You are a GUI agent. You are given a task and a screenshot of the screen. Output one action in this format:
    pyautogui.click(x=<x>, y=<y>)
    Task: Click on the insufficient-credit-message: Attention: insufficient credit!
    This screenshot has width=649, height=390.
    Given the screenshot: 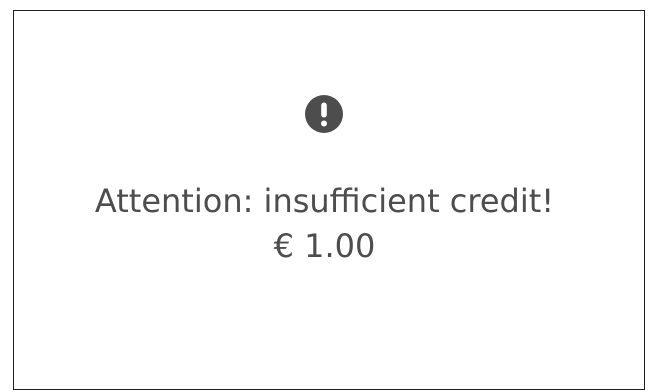 What is the action you would take?
    pyautogui.click(x=324, y=201)
    